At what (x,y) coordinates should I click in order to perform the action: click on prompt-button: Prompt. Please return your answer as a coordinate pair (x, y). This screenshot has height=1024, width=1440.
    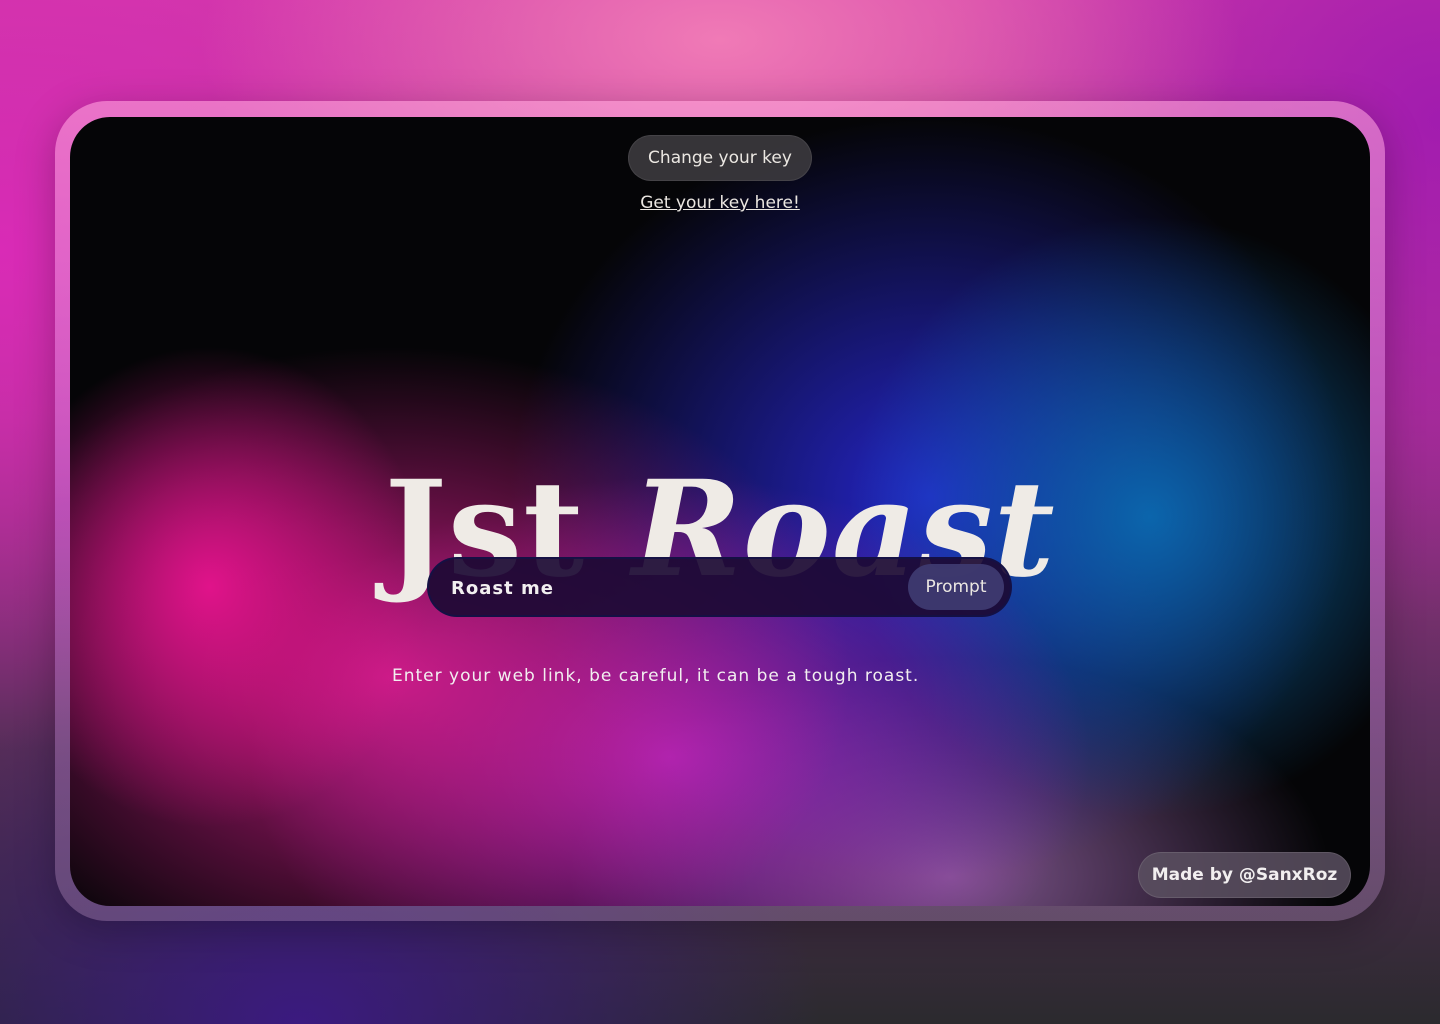
    Looking at the image, I should click on (956, 587).